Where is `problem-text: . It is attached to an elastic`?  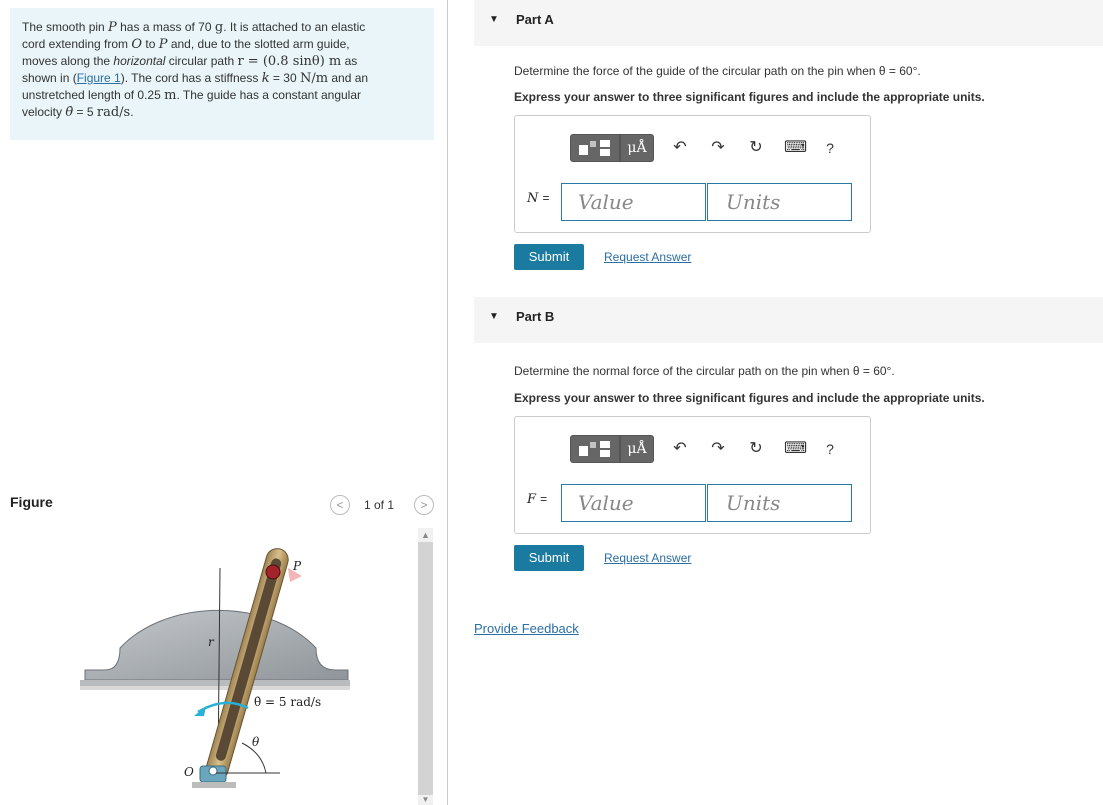
problem-text: . It is attached to an elastic is located at coordinates (294, 27).